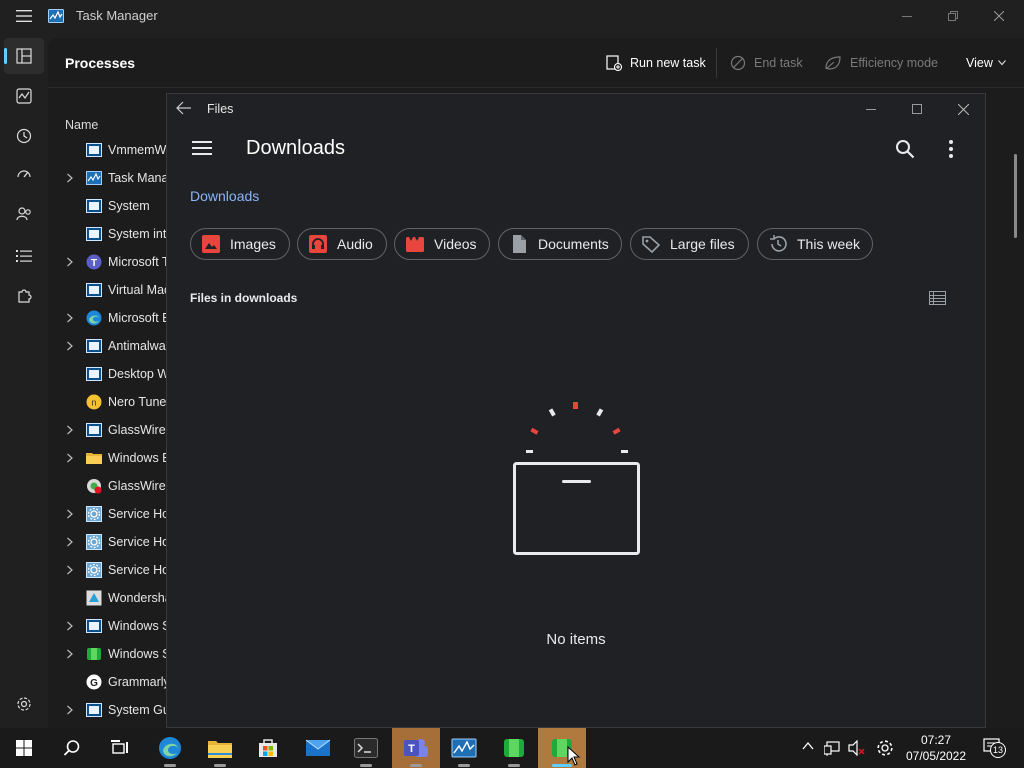  What do you see at coordinates (24, 136) in the screenshot?
I see `nav-app-history` at bounding box center [24, 136].